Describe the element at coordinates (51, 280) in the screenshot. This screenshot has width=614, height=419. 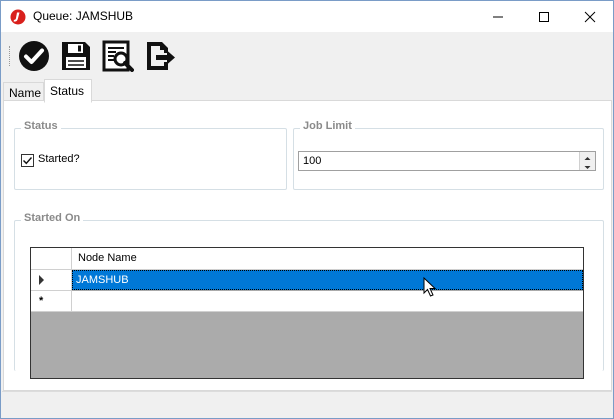
I see `row-header` at that location.